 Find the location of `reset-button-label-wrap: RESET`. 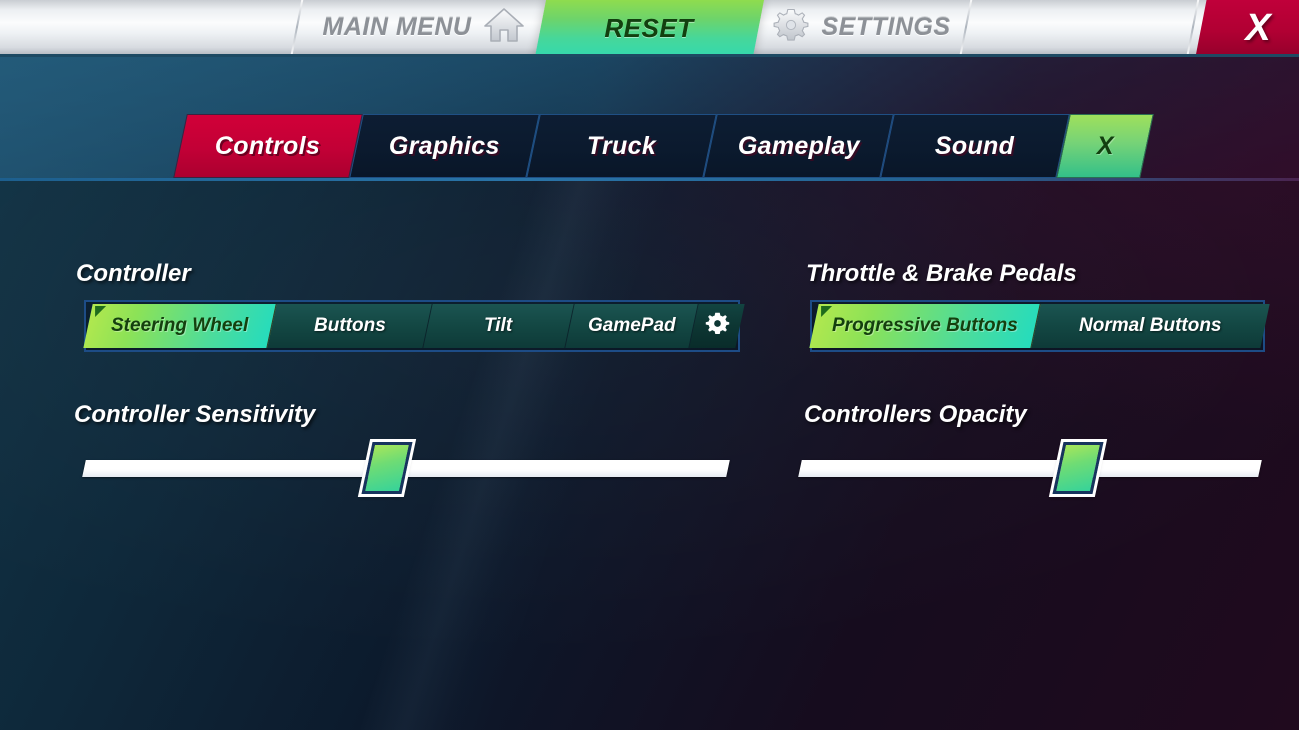

reset-button-label-wrap: RESET is located at coordinates (649, 27).